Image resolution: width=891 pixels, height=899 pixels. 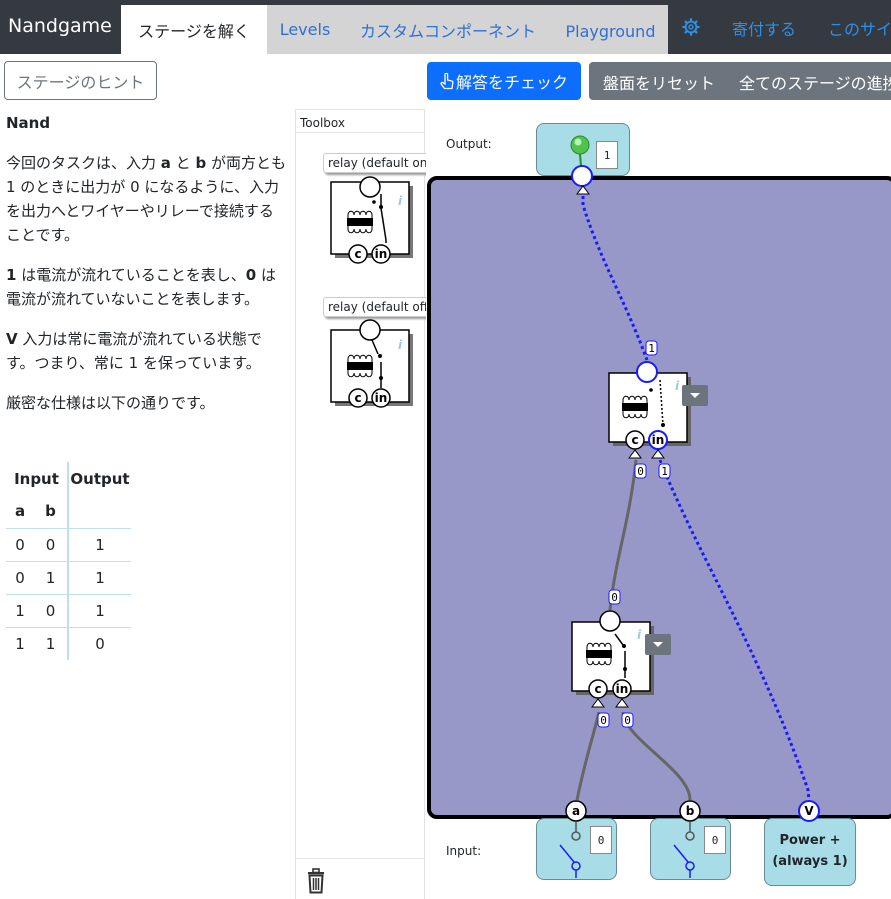 I want to click on svg-text: a, so click(x=576, y=811).